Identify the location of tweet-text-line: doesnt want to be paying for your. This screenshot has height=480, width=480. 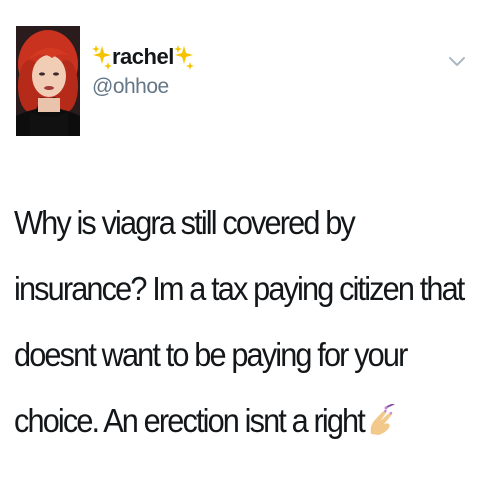
(211, 354).